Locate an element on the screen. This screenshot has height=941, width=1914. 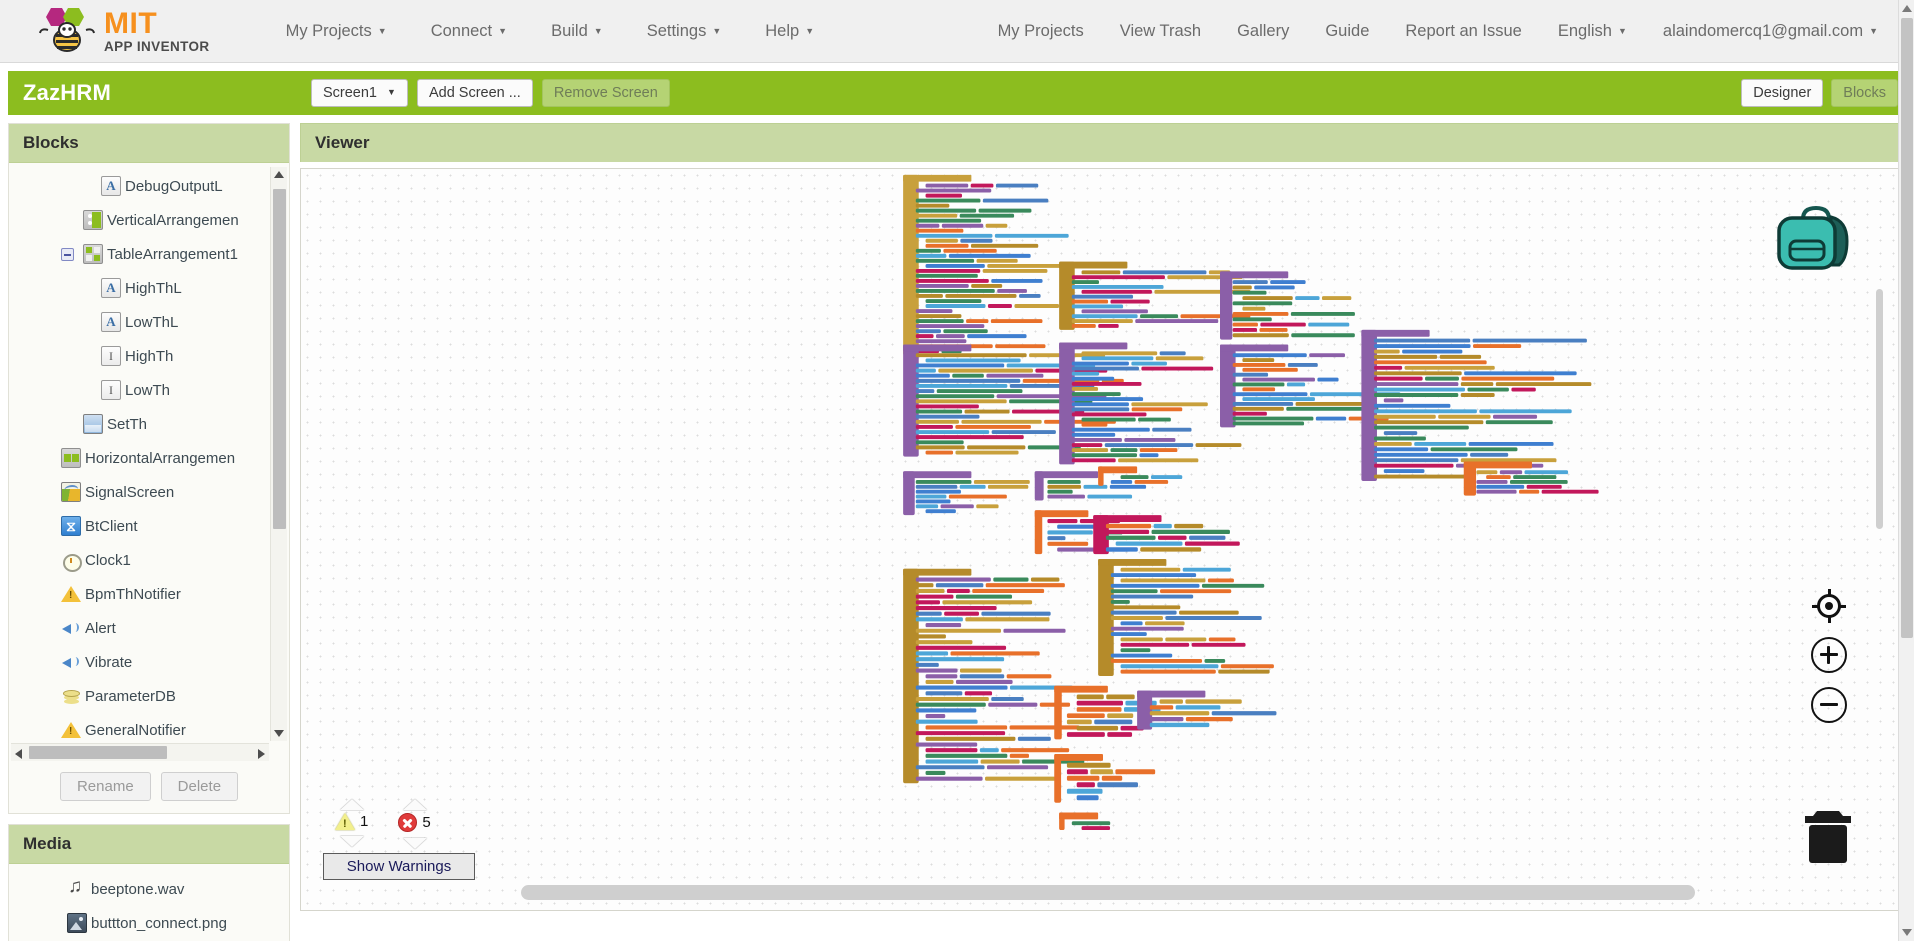
tree-item-lowthl: A LowThL is located at coordinates (149, 322).